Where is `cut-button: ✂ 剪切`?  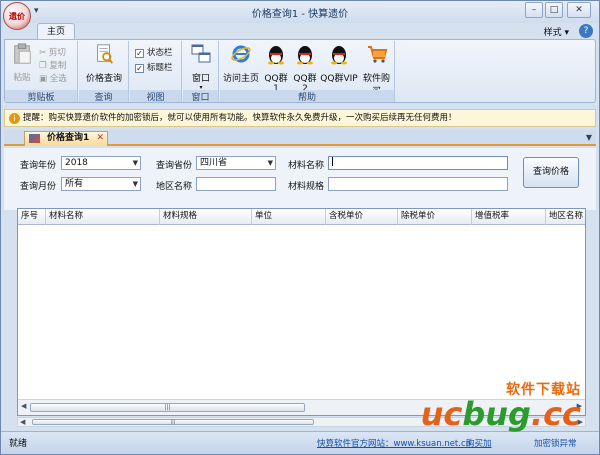 cut-button: ✂ 剪切 is located at coordinates (52, 52).